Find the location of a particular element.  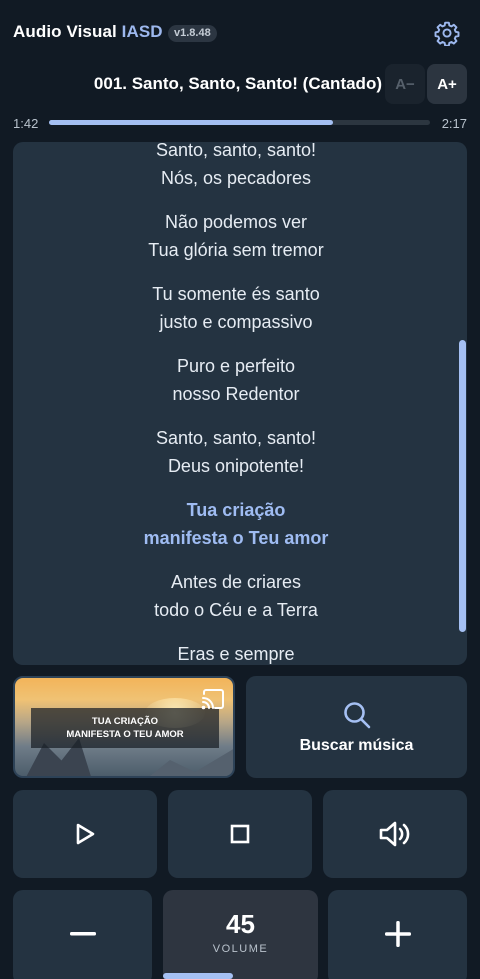

lyric-line: Puro e perfeito is located at coordinates (236, 366).